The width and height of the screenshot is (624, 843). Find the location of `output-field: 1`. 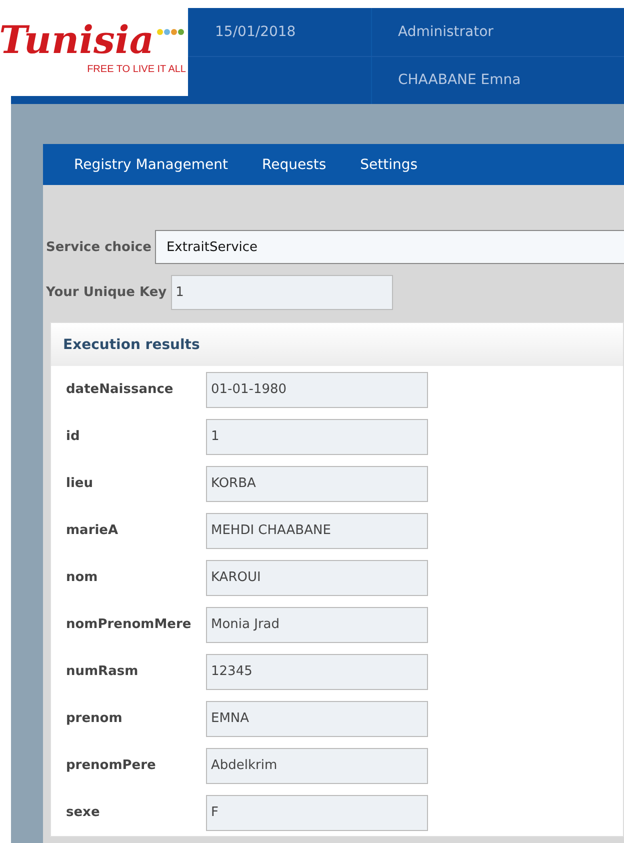

output-field: 1 is located at coordinates (317, 436).